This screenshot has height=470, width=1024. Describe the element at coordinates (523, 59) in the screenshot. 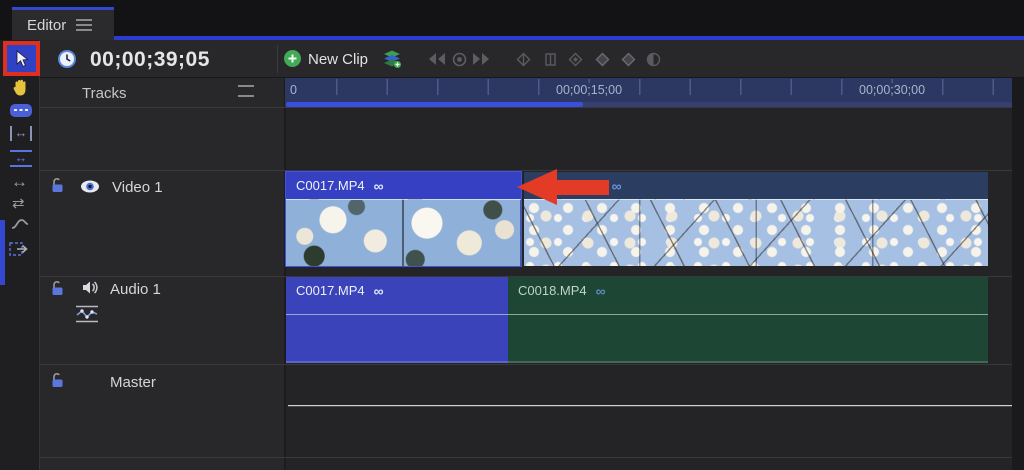

I see `linear-keyframe-icon` at that location.